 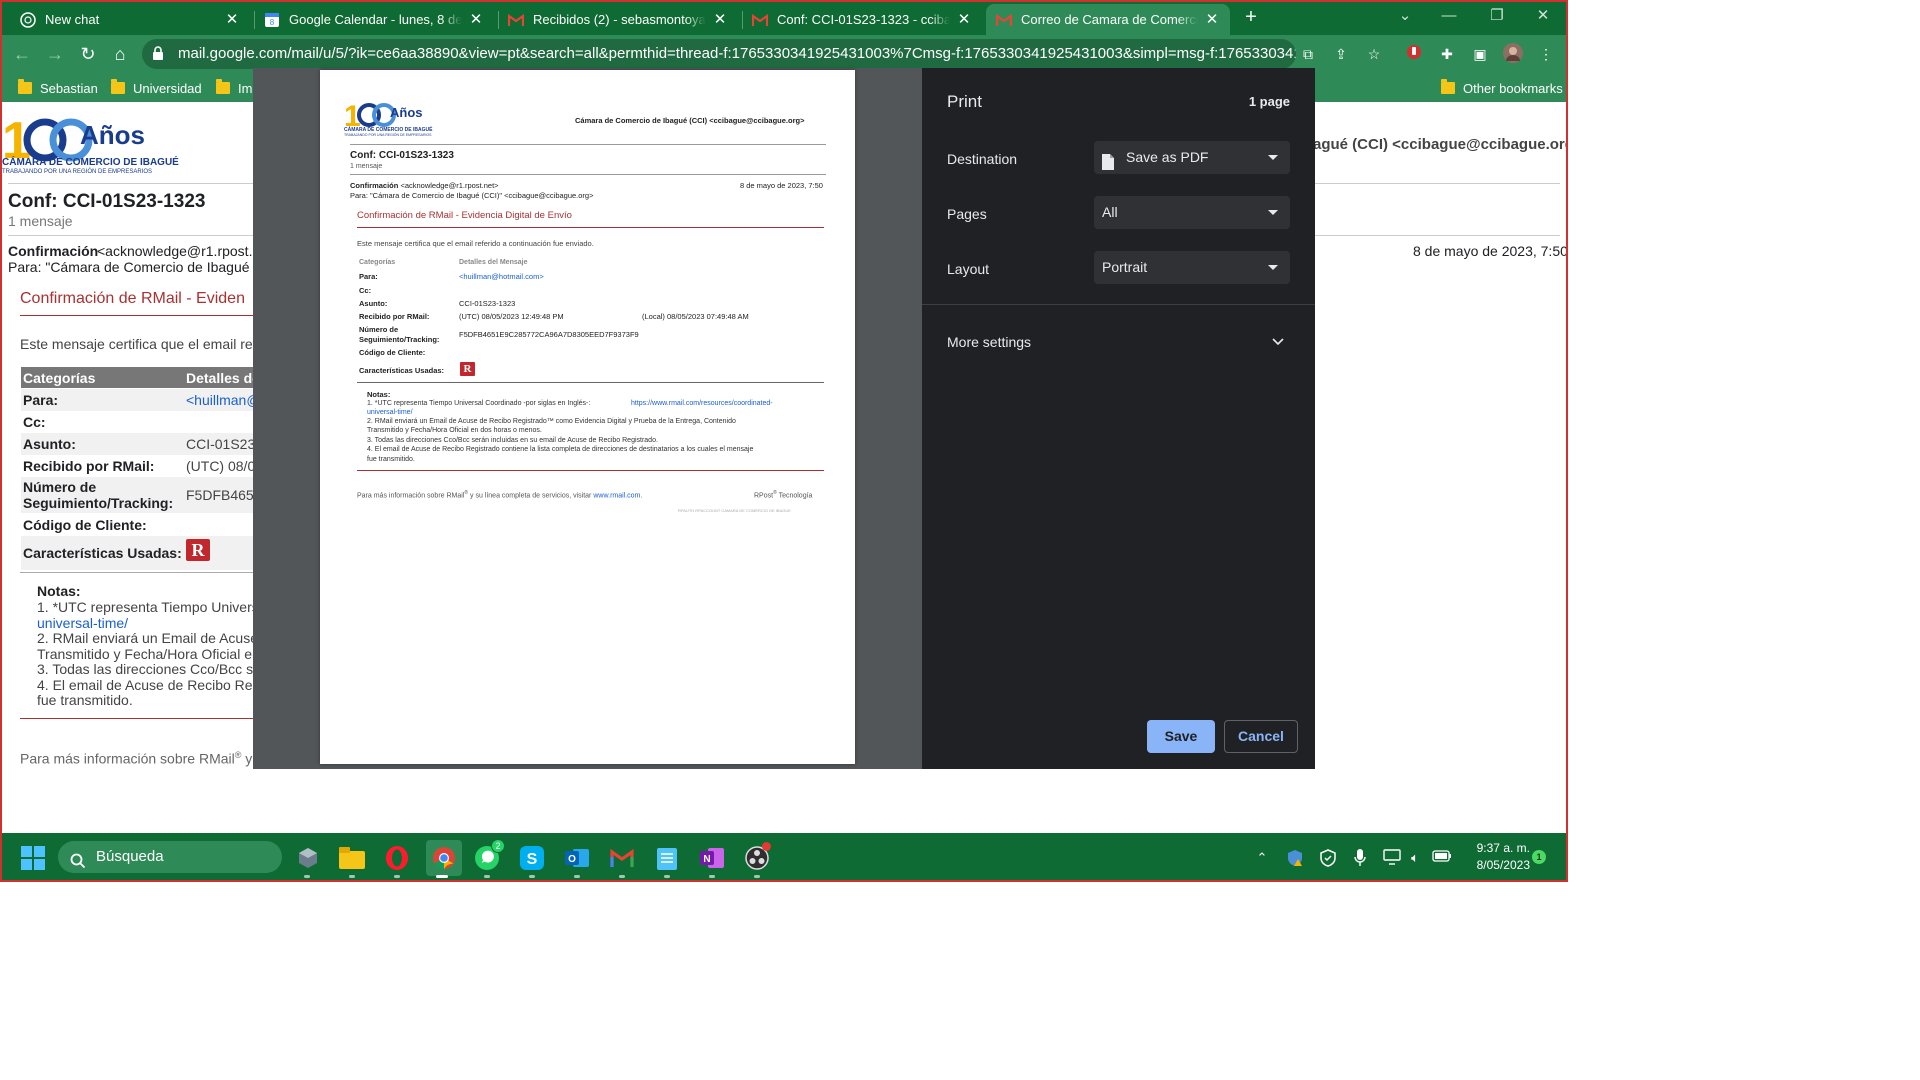 I want to click on opera-icon, so click(x=397, y=858).